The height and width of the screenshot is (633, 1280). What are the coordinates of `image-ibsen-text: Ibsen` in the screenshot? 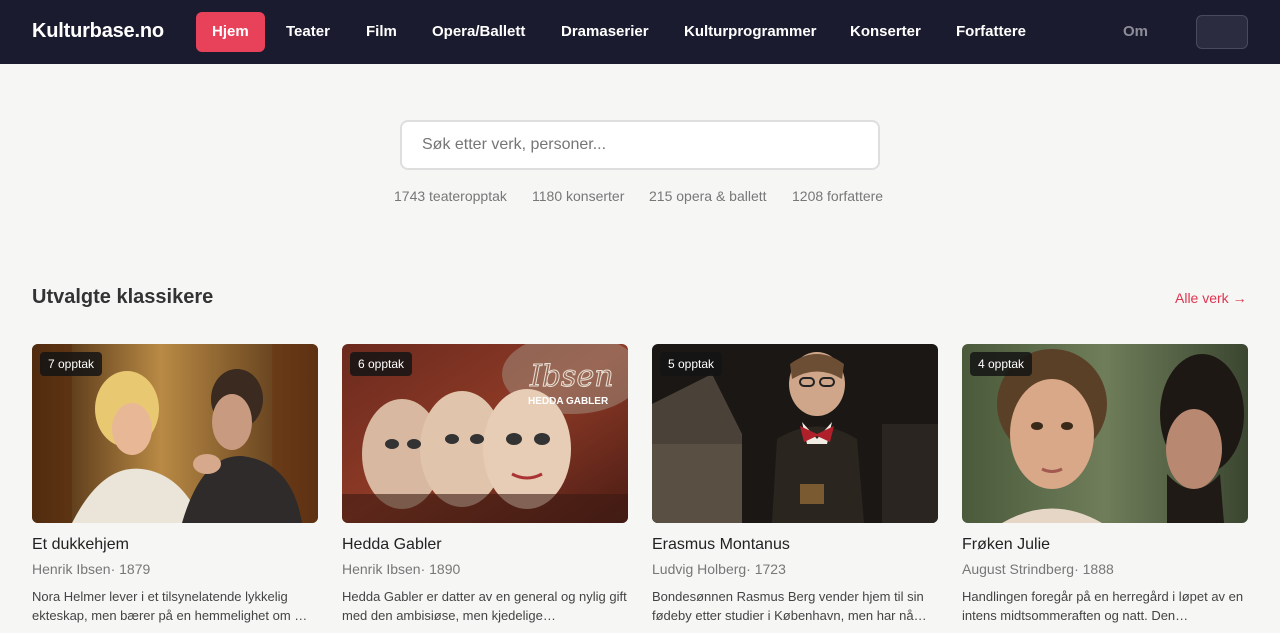 It's located at (571, 376).